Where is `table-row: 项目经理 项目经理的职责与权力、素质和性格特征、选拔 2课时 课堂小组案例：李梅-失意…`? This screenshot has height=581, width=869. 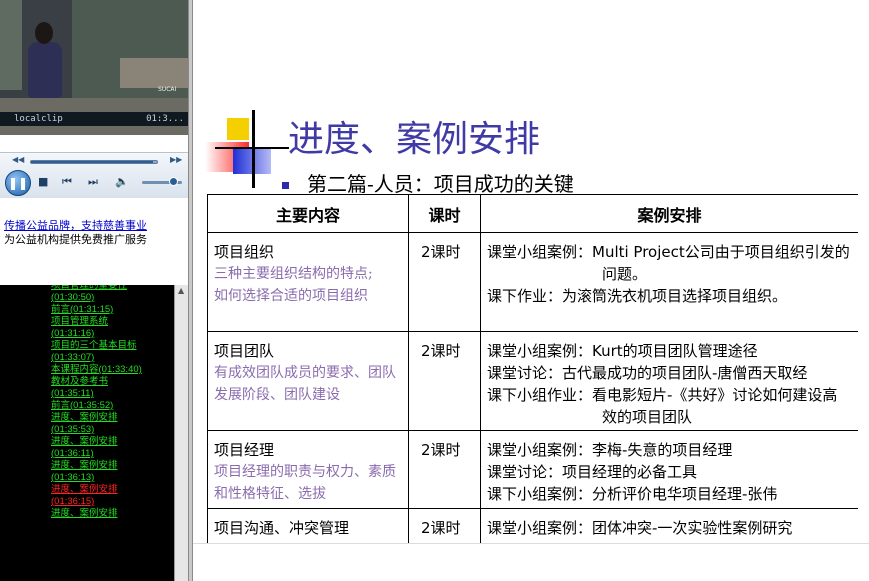 table-row: 项目经理 项目经理的职责与权力、素质和性格特征、选拔 2课时 课堂小组案例：李梅-失意… is located at coordinates (532, 469).